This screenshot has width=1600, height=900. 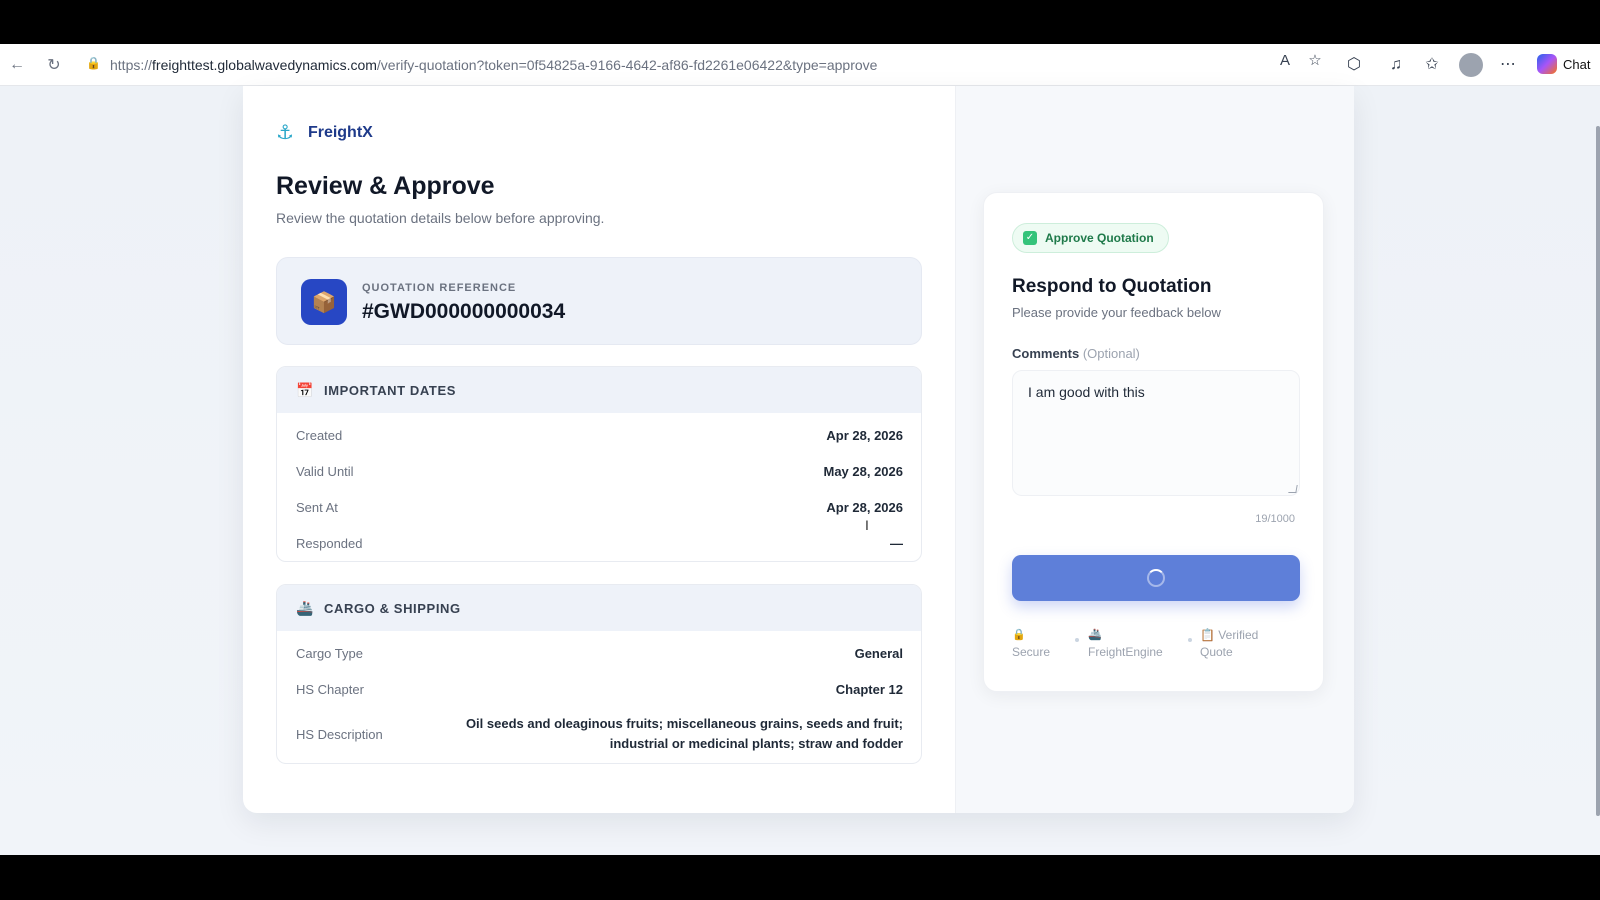 What do you see at coordinates (385, 186) in the screenshot?
I see `page-title: Review & Approve` at bounding box center [385, 186].